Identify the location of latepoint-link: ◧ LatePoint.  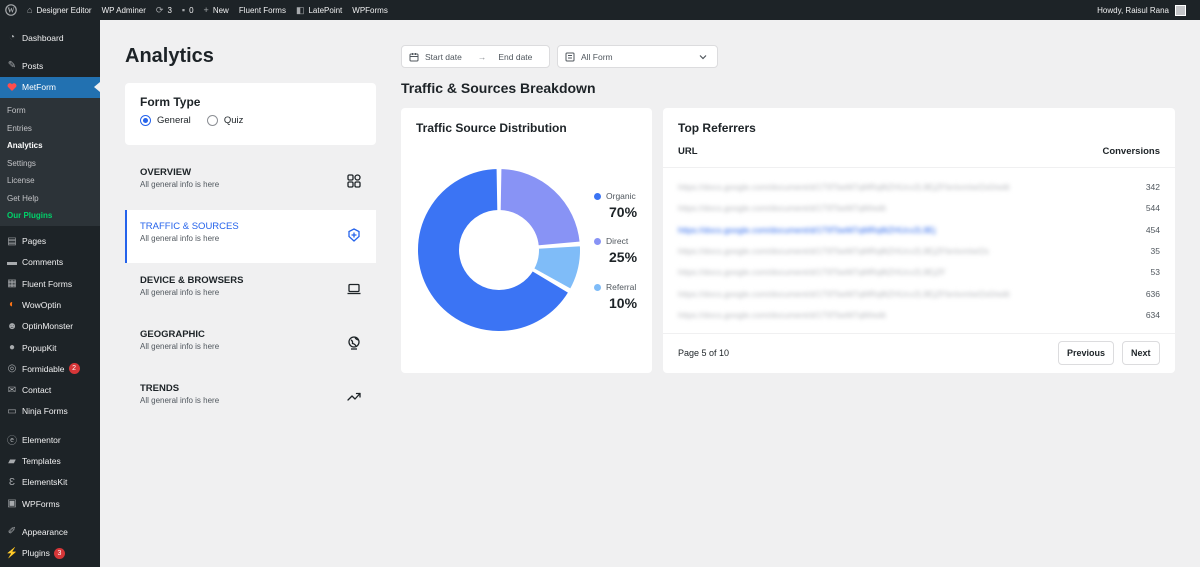
(319, 10).